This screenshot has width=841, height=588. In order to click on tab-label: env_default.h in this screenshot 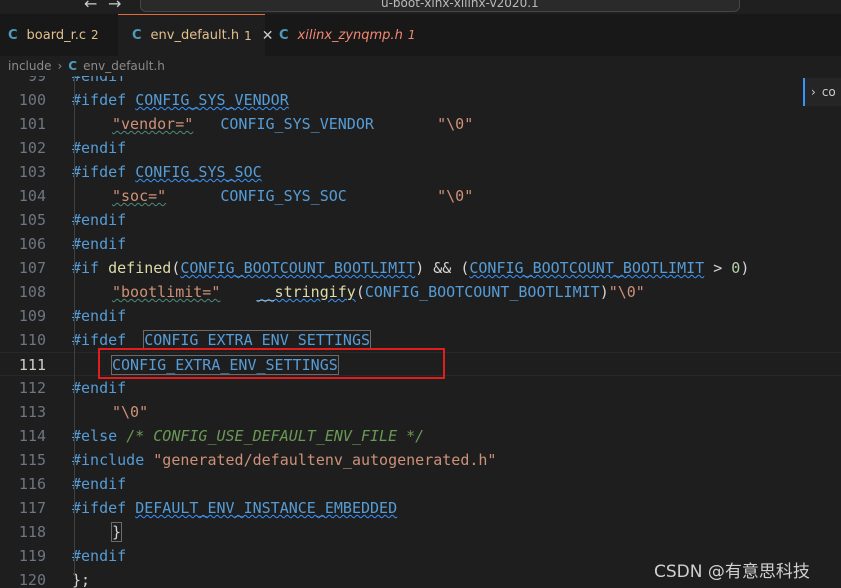, I will do `click(195, 35)`.